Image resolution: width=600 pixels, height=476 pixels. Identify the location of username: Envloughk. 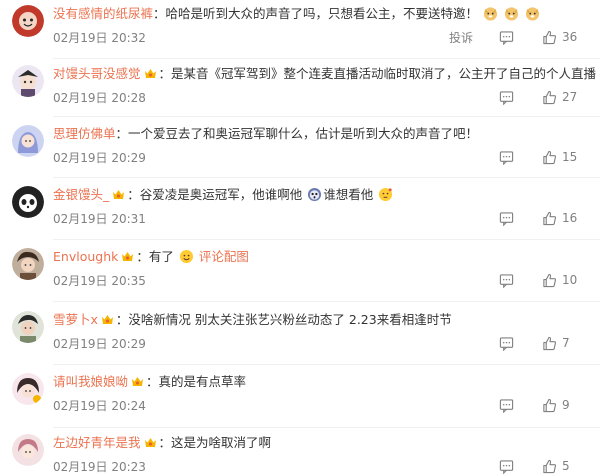
(85, 256).